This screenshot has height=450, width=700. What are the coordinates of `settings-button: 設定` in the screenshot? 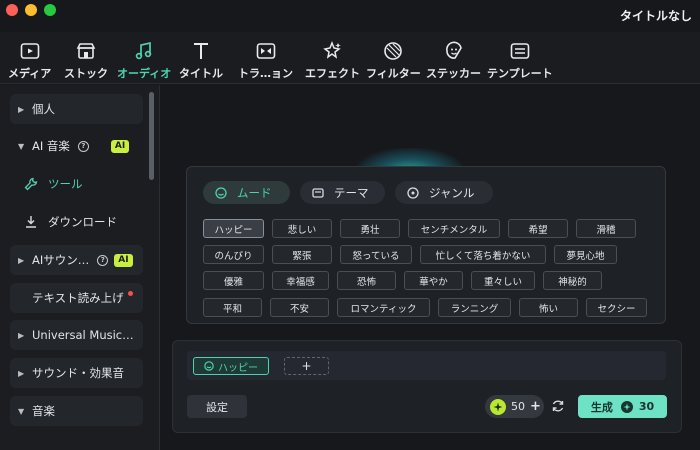 It's located at (217, 406).